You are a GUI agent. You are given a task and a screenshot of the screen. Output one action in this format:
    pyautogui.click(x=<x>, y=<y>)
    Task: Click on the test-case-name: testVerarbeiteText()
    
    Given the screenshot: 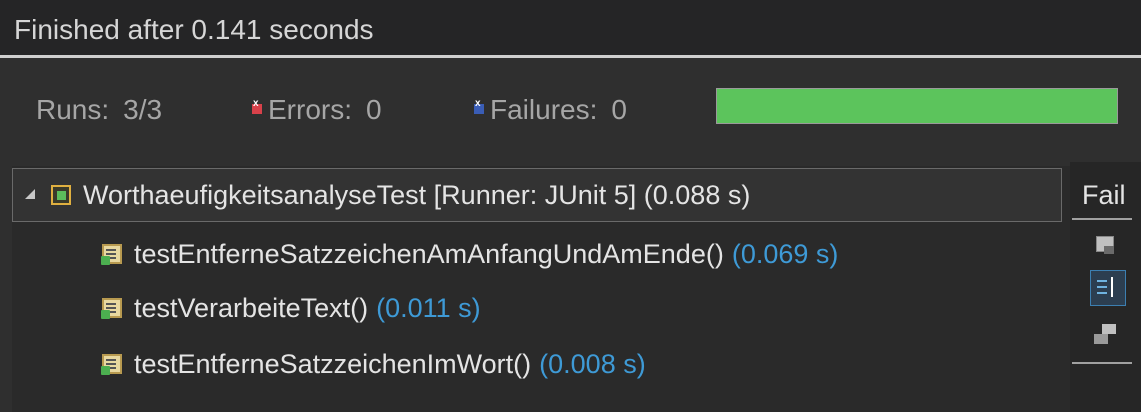 What is the action you would take?
    pyautogui.click(x=251, y=307)
    